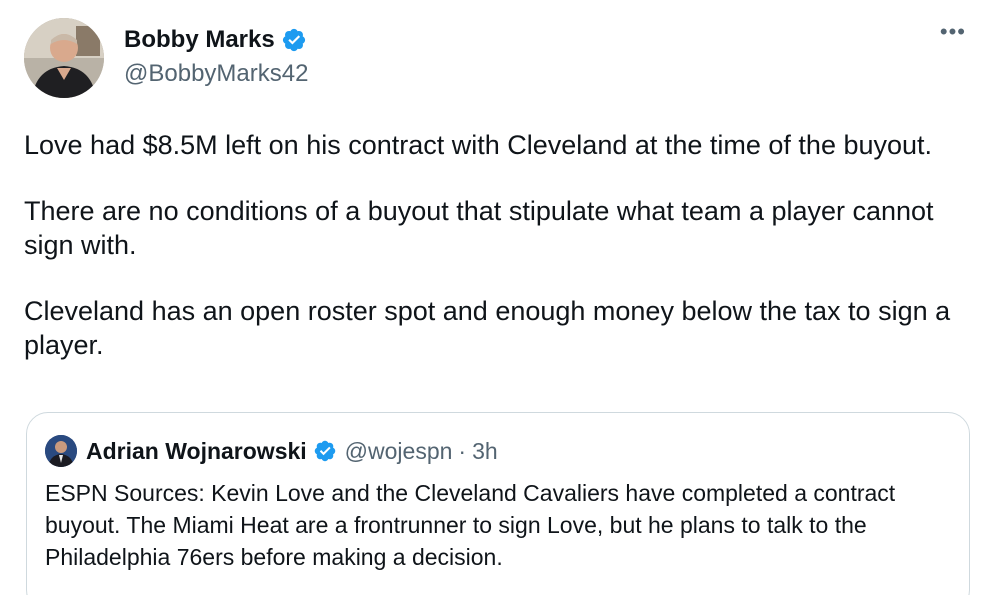 The width and height of the screenshot is (1000, 595). I want to click on quoted-author-handle: @wojespn, so click(399, 451).